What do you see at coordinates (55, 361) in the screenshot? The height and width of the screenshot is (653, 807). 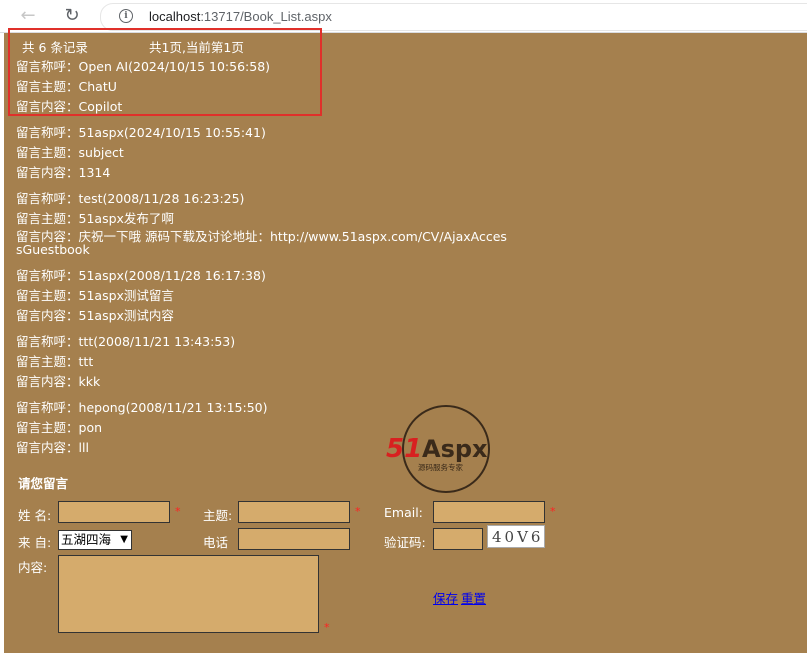 I see `message-subject: 留言主题：ttt` at bounding box center [55, 361].